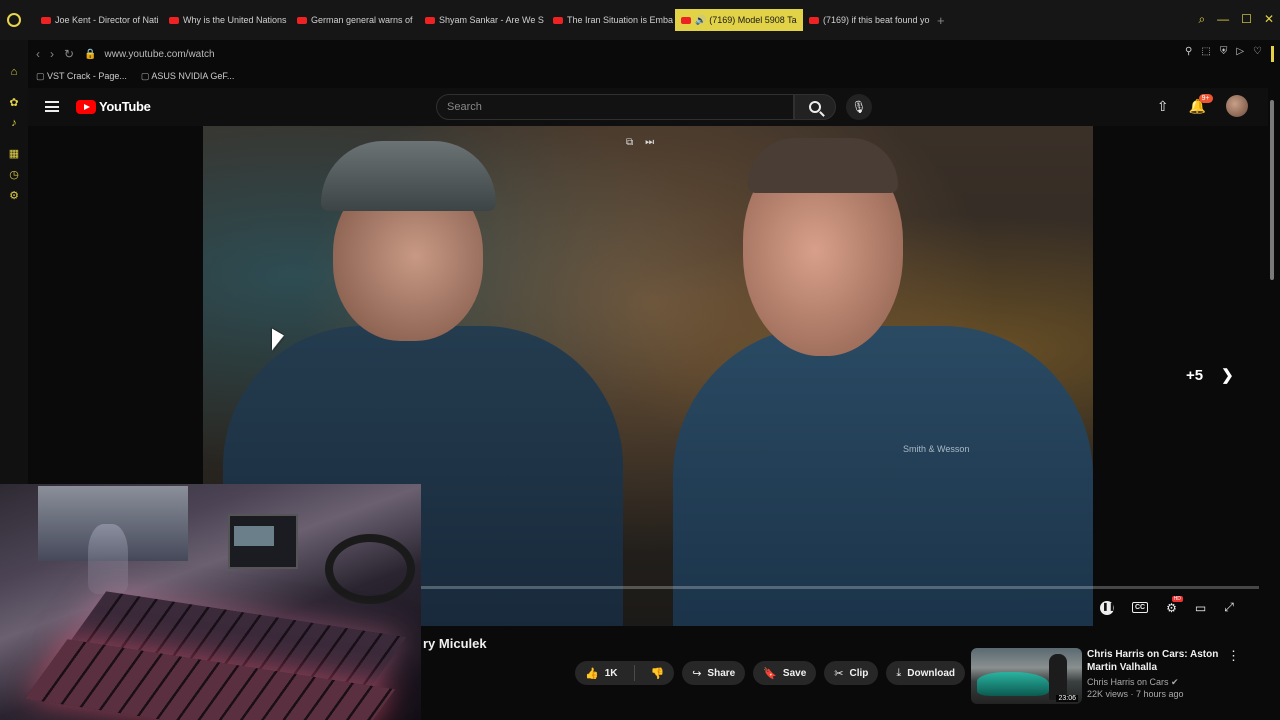  What do you see at coordinates (770, 673) in the screenshot?
I see `bookmark-icon: 🔖` at bounding box center [770, 673].